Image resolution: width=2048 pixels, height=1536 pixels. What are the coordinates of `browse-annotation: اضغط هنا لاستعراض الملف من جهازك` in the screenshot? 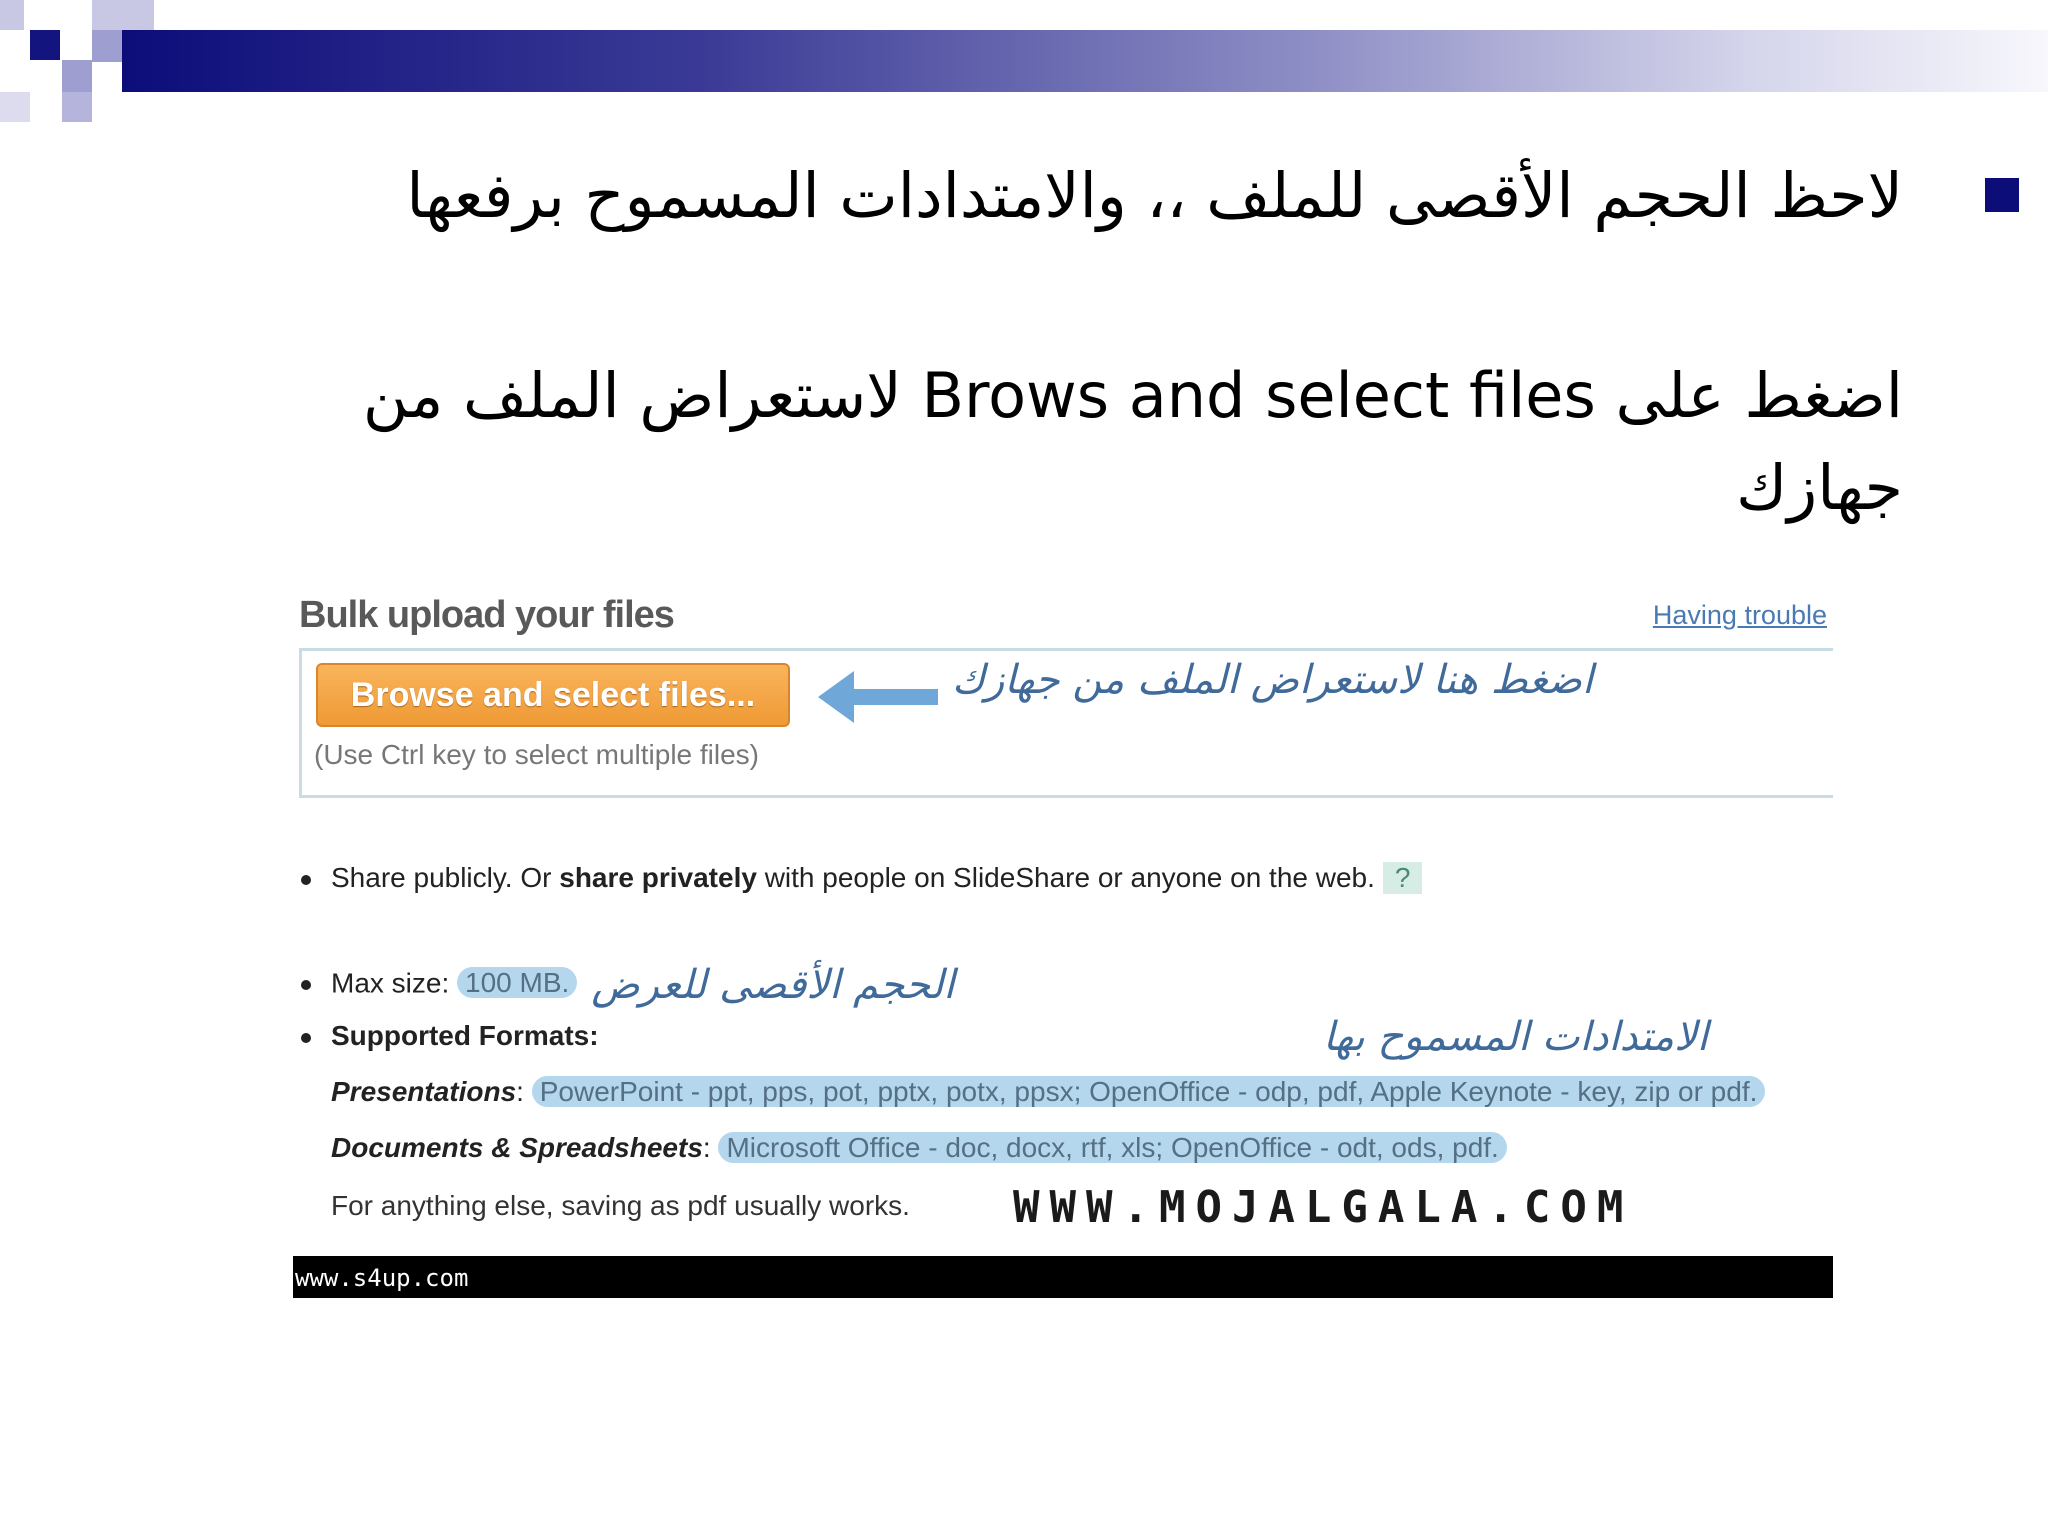 It's located at (1273, 680).